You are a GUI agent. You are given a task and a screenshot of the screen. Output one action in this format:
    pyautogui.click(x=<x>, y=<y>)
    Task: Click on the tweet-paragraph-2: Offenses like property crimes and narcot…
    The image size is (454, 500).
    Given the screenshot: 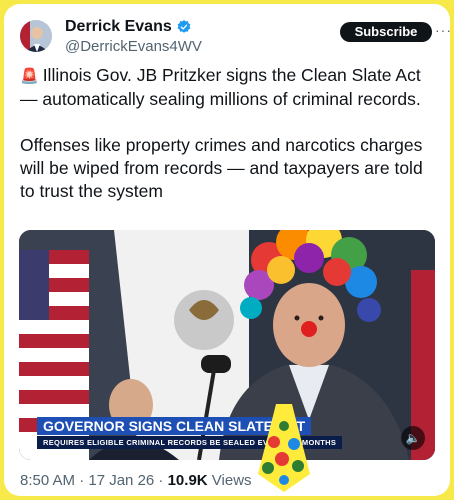 What is the action you would take?
    pyautogui.click(x=221, y=168)
    